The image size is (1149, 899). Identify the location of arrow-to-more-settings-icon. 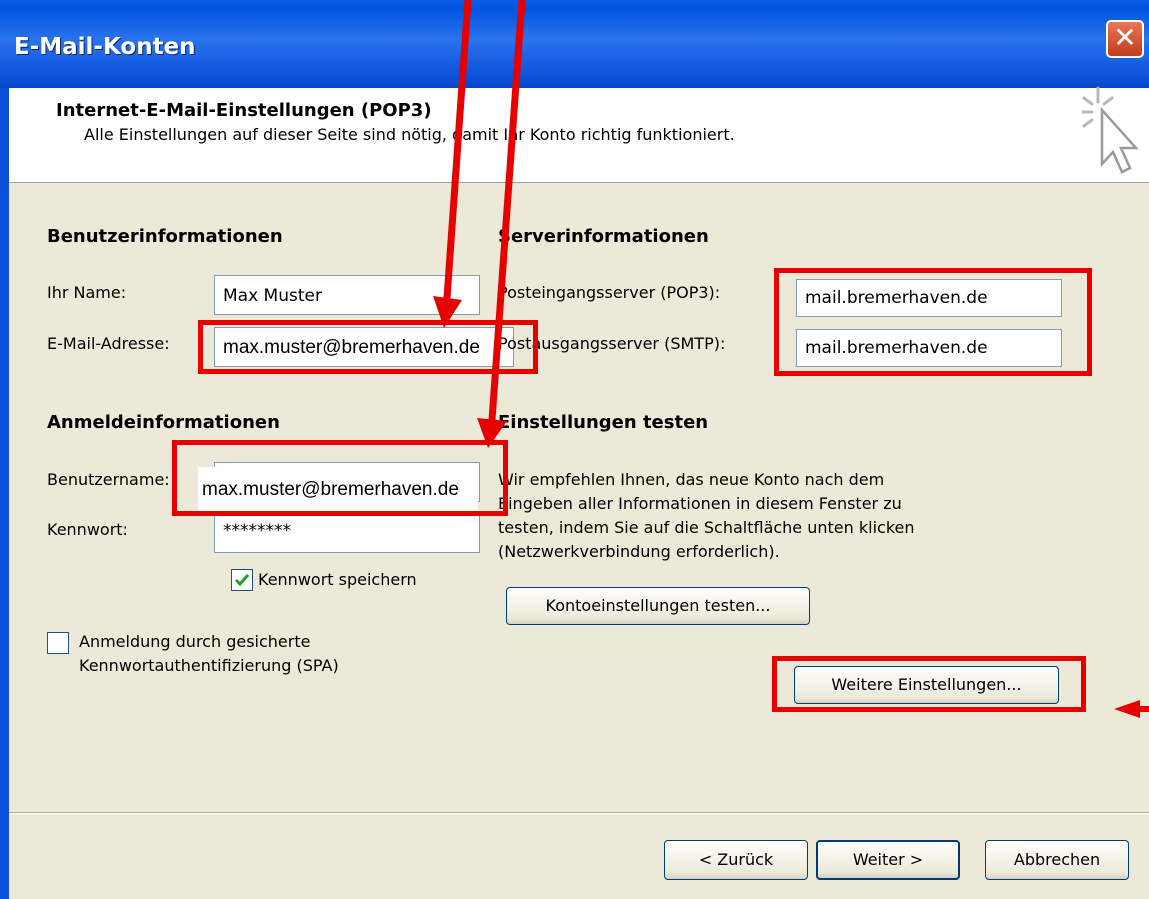
(1131, 709).